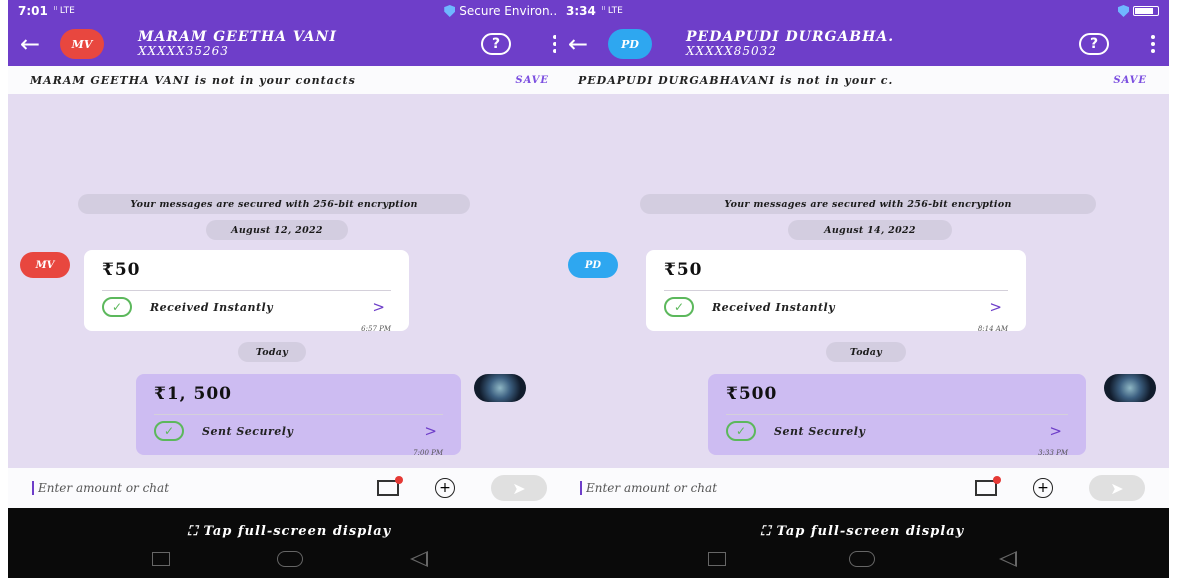  Describe the element at coordinates (862, 11) in the screenshot. I see `status-bar: 3:34 ᴵˡ LTE` at that location.